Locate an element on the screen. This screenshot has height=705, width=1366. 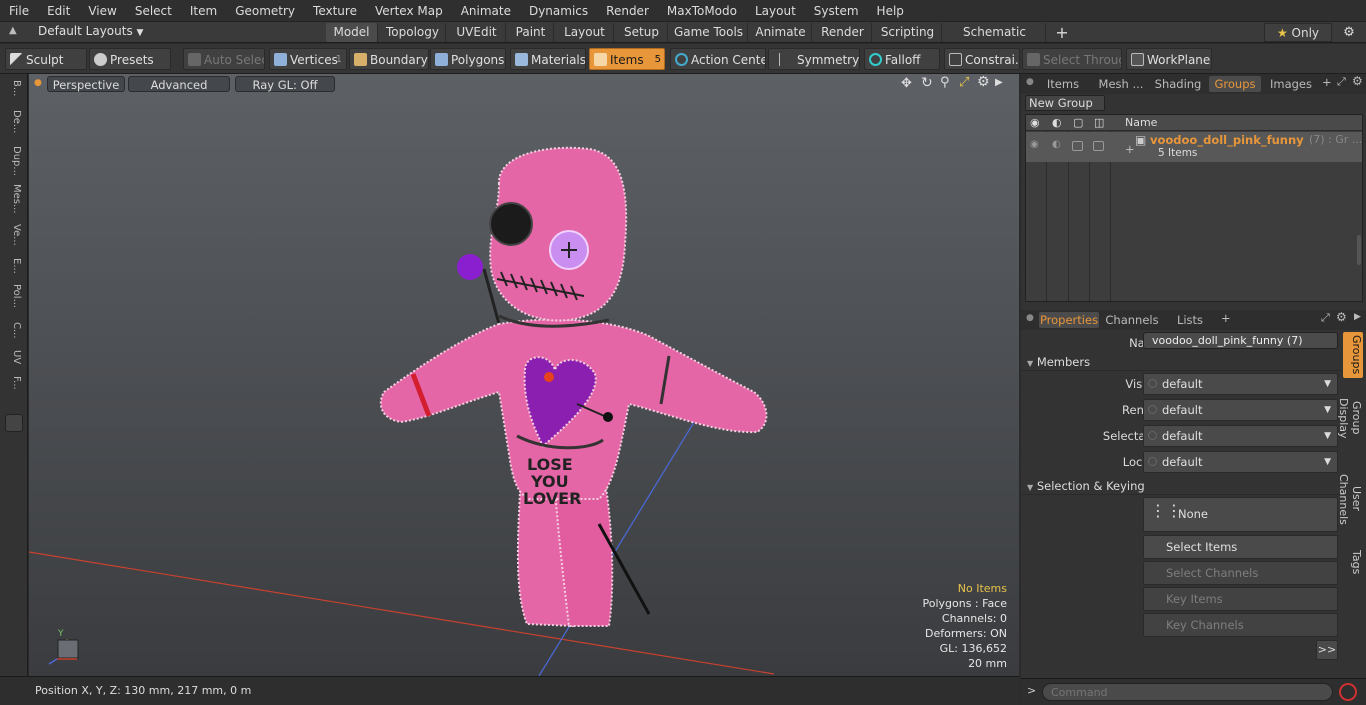
tab-channels: Channels is located at coordinates (1132, 320).